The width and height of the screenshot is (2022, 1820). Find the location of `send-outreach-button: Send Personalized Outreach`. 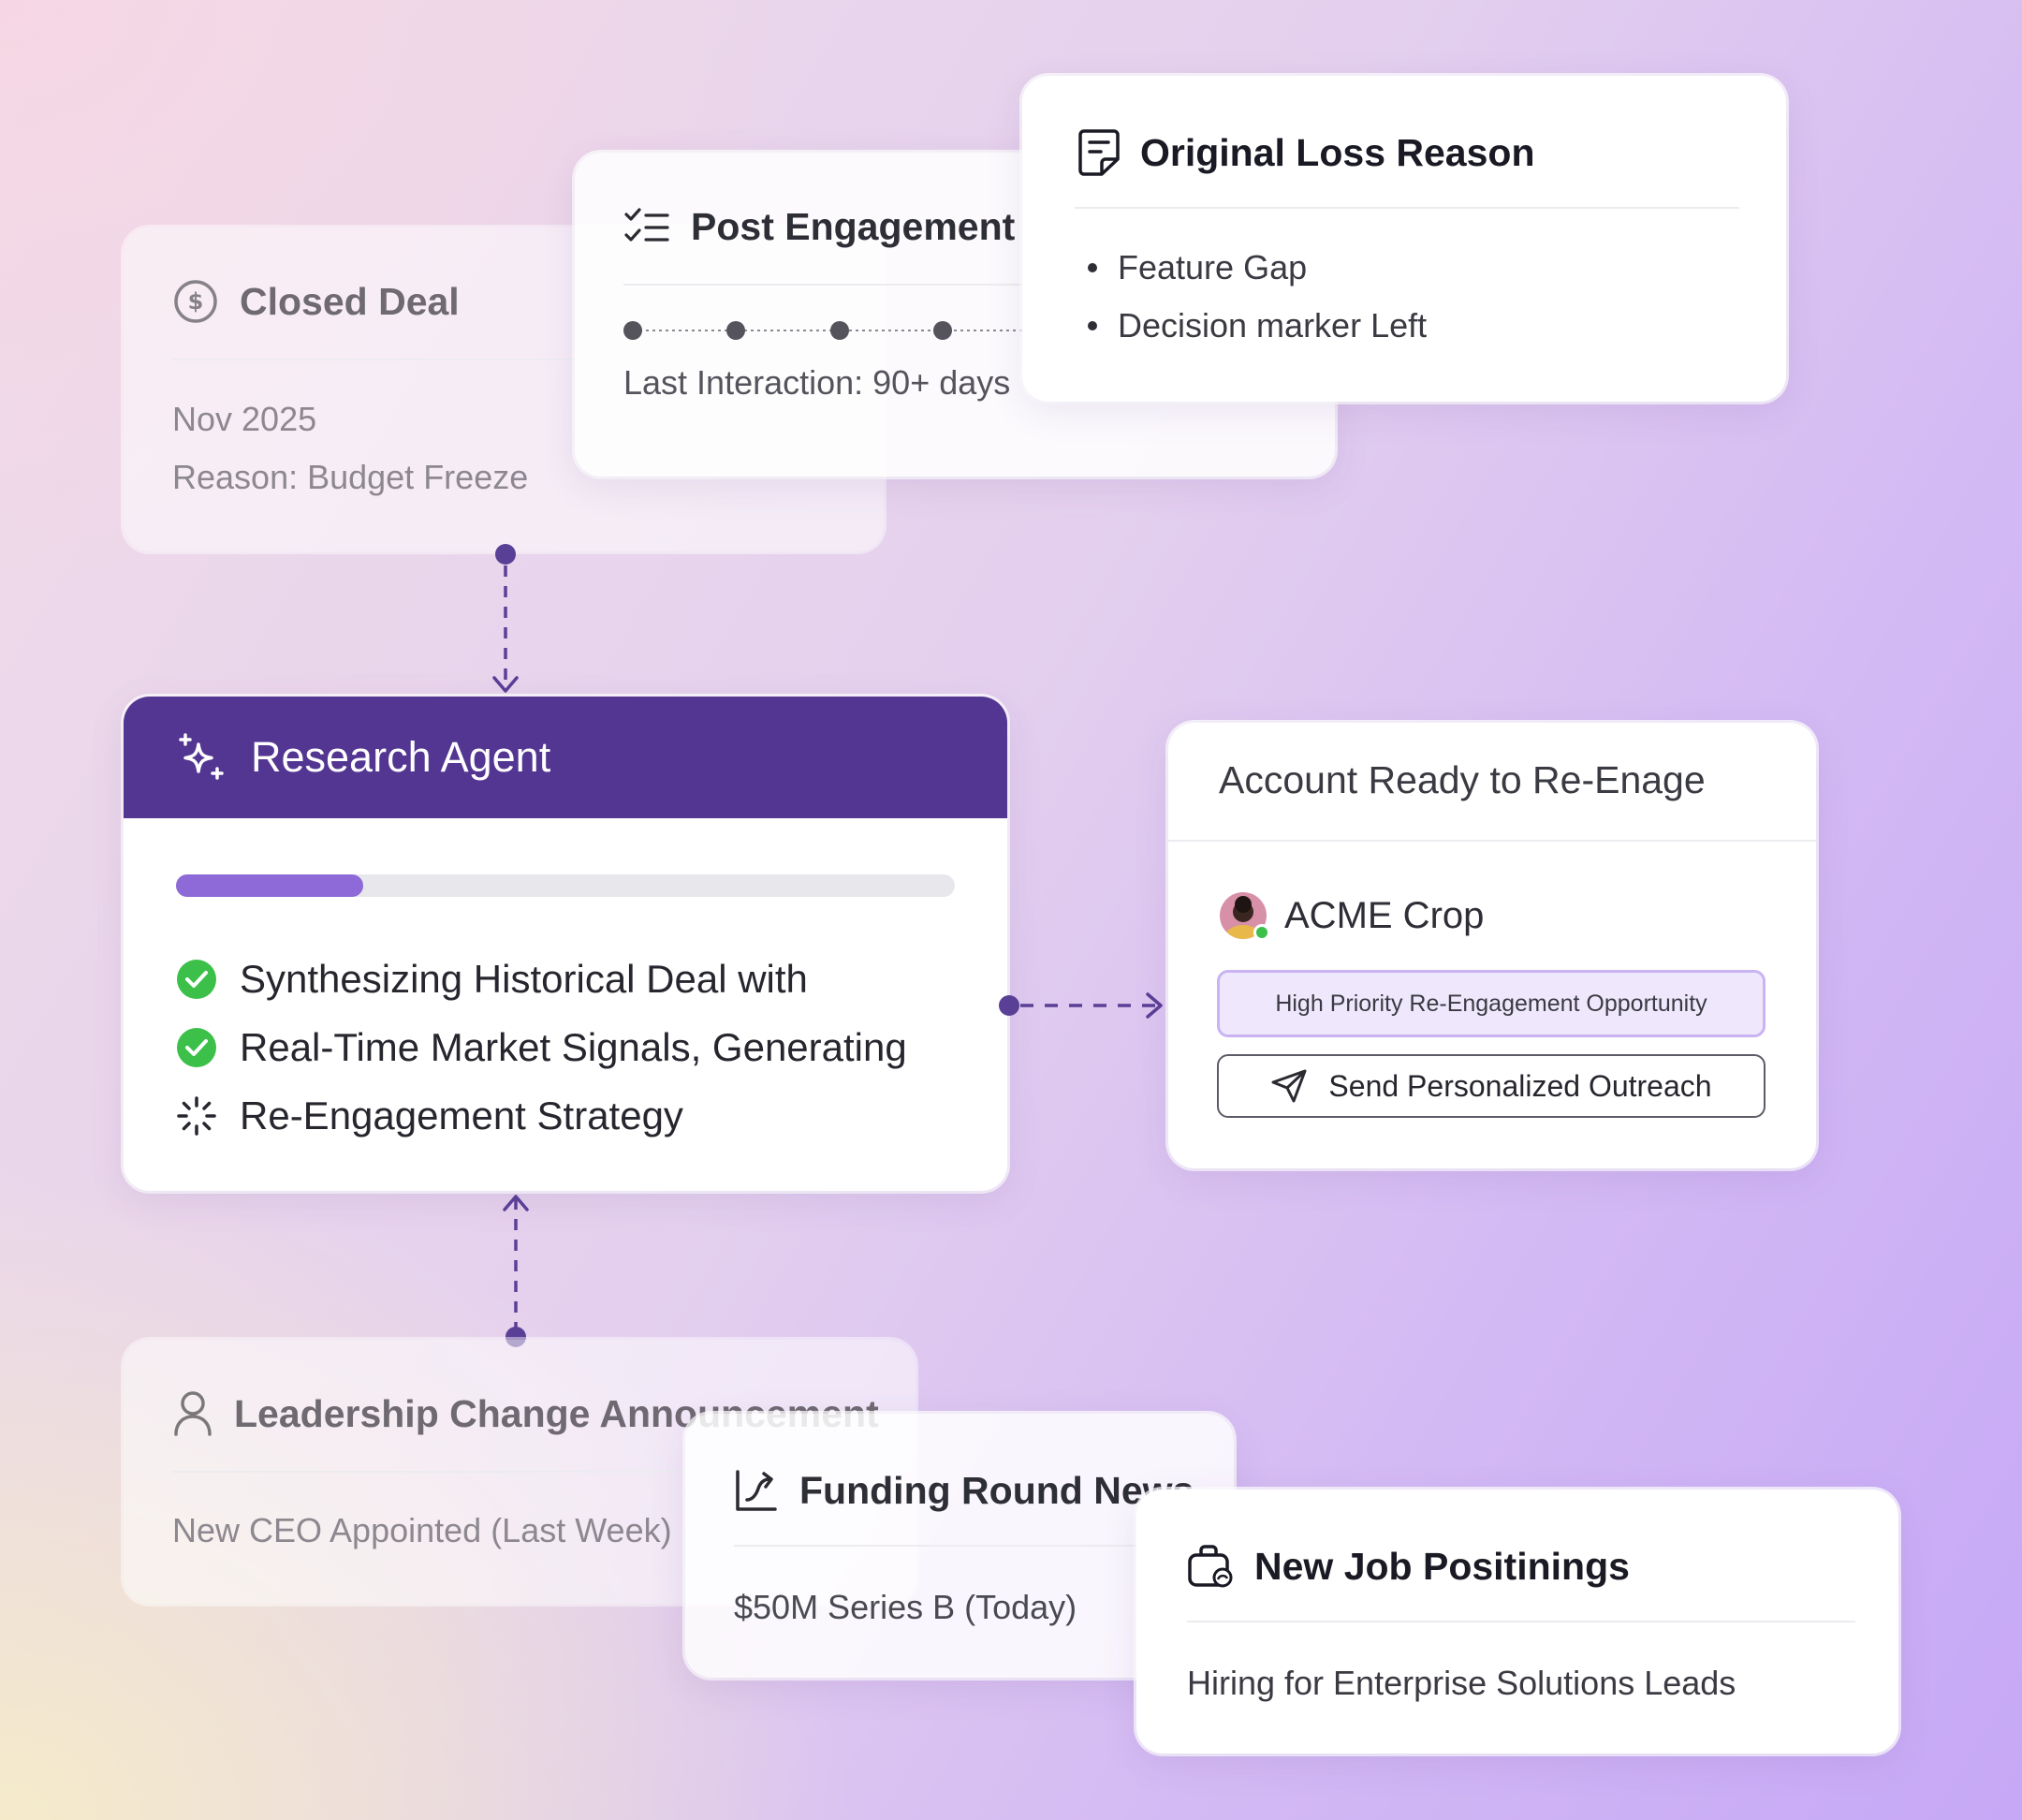

send-outreach-button: Send Personalized Outreach is located at coordinates (1491, 1086).